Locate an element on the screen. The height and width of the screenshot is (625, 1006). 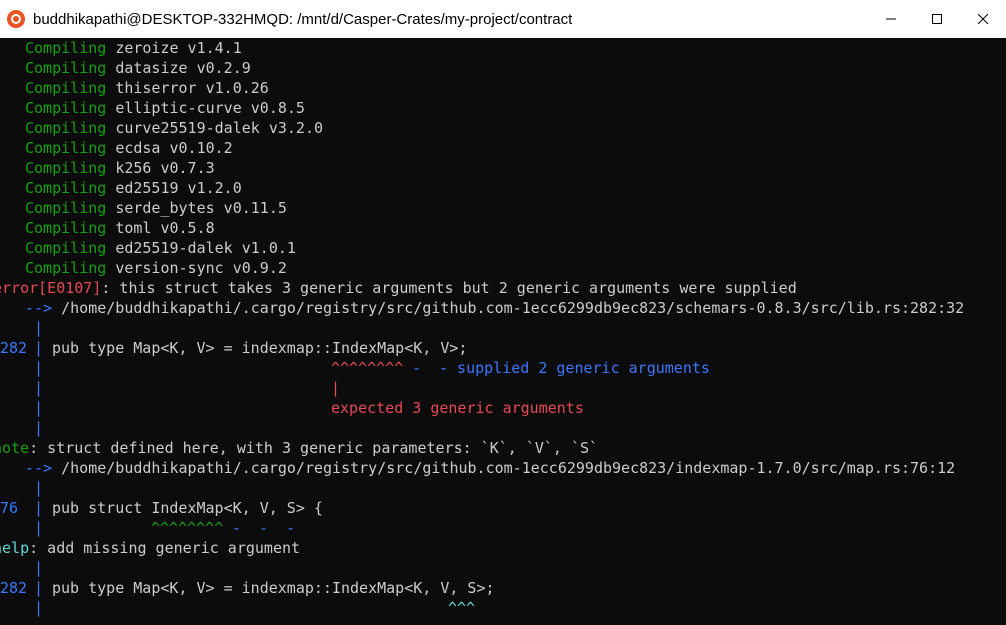
close-button is located at coordinates (983, 19).